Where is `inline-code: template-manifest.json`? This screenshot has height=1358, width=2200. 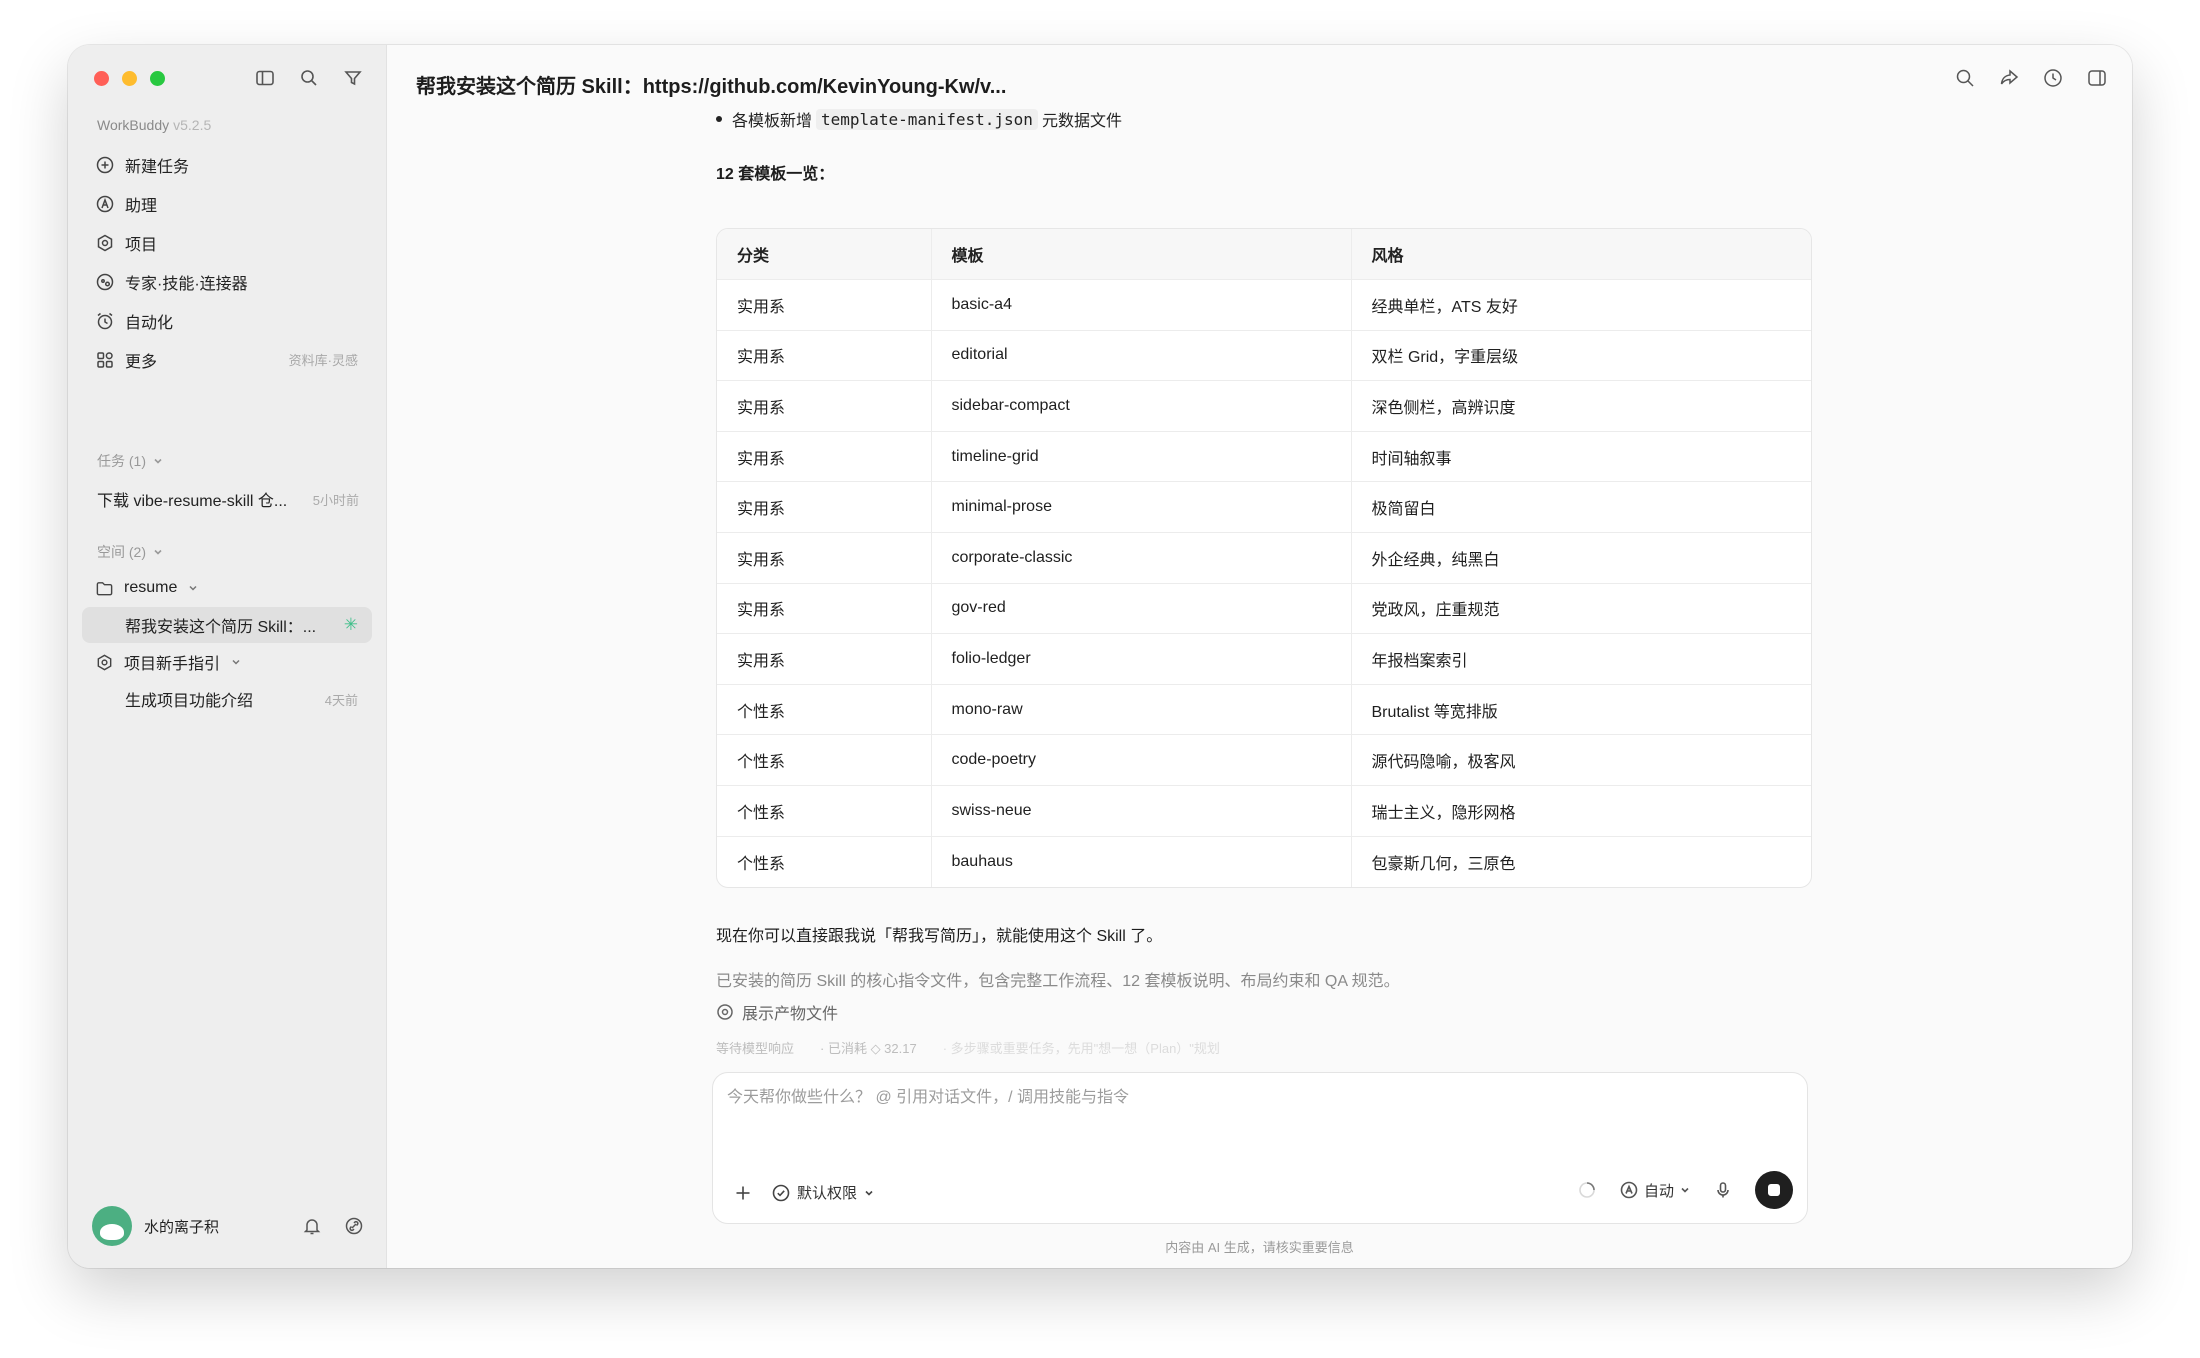
inline-code: template-manifest.json is located at coordinates (927, 119).